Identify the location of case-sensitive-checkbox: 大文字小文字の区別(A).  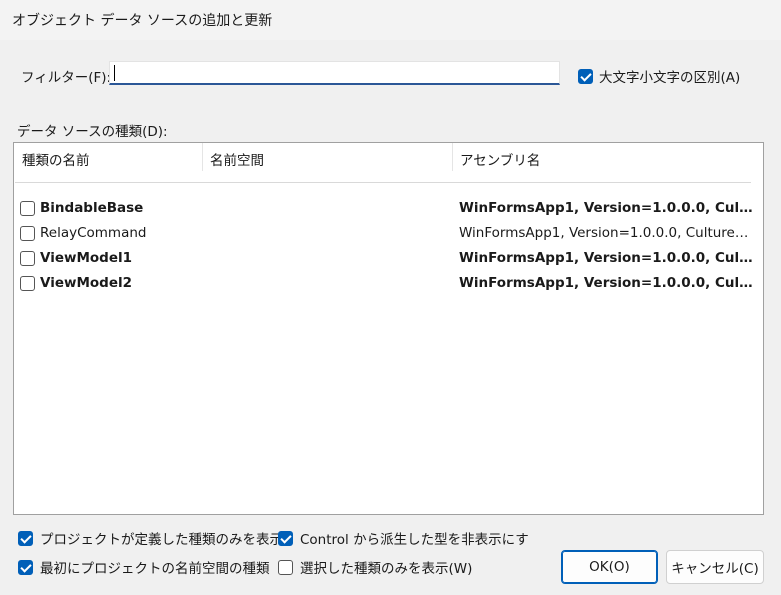
(659, 76).